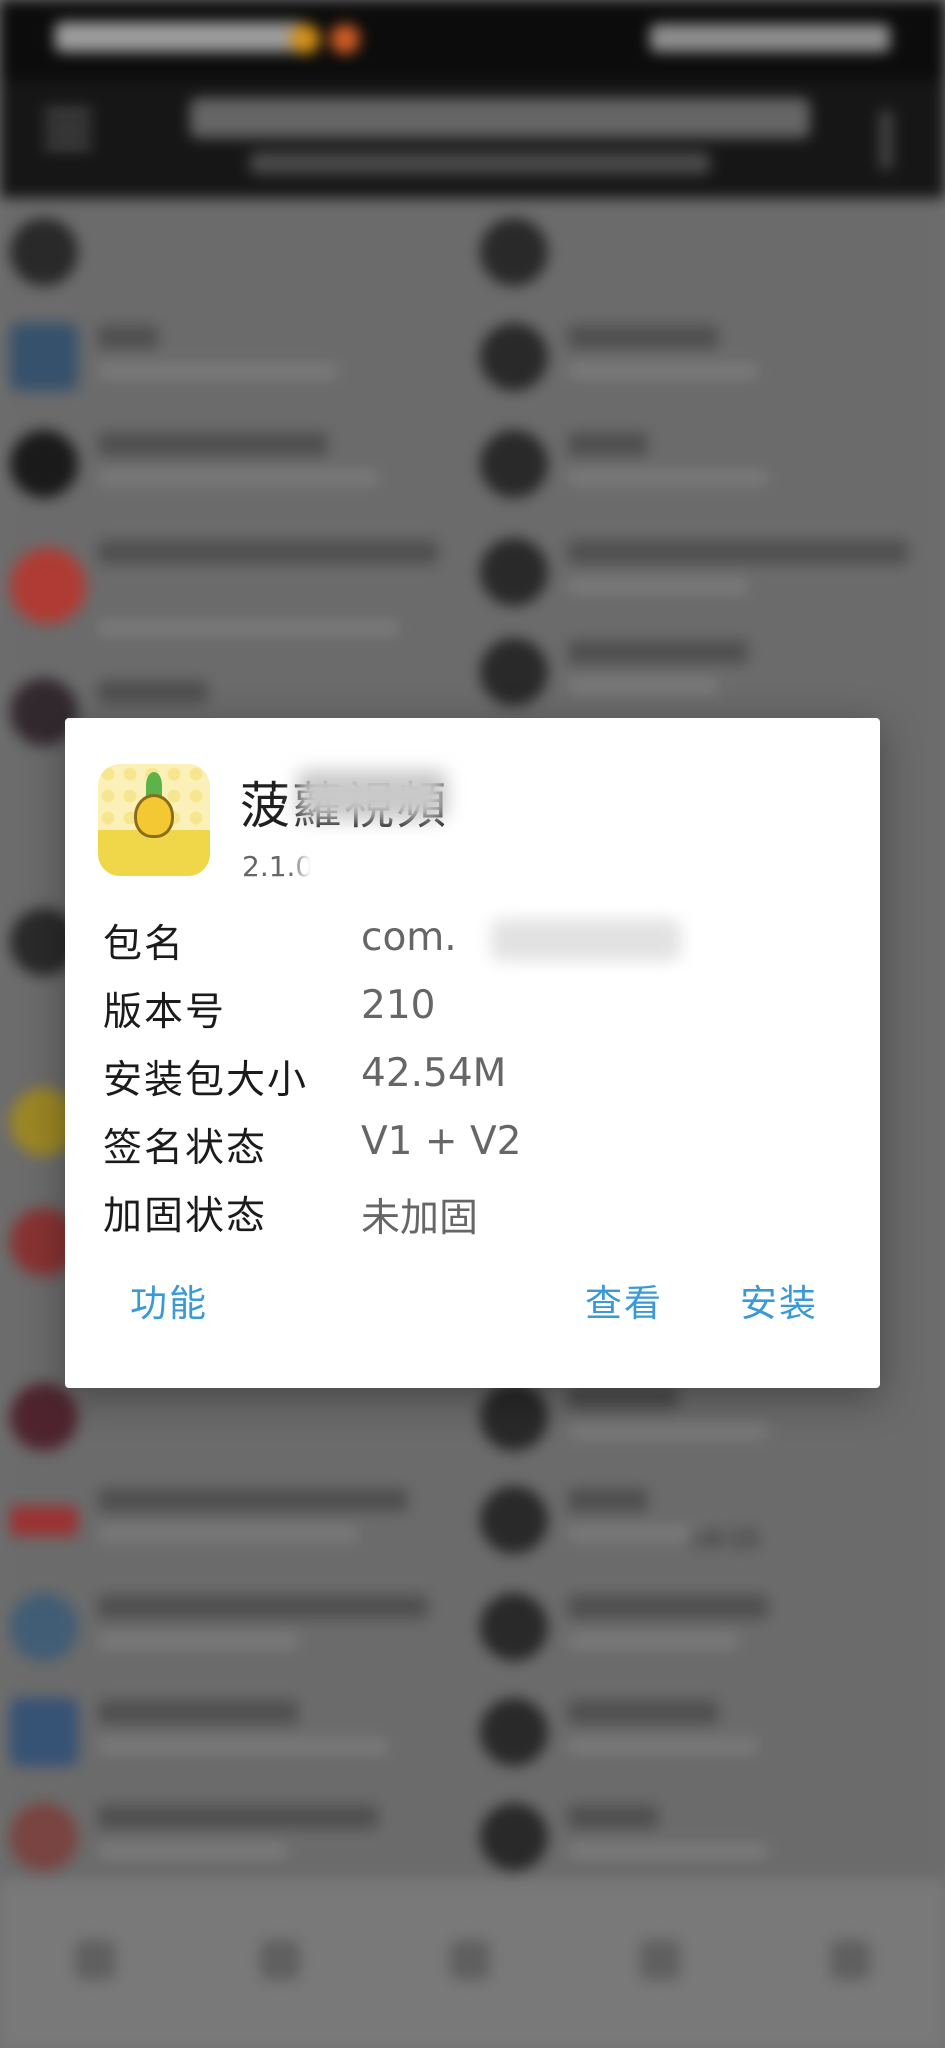 This screenshot has width=945, height=2048. I want to click on install-button: 安装, so click(779, 1300).